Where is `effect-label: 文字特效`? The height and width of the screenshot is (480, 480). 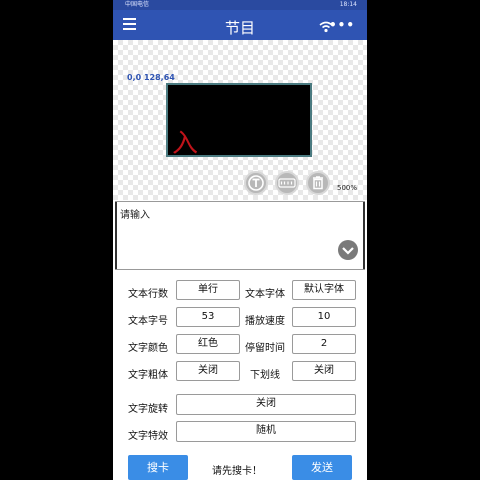 effect-label: 文字特效 is located at coordinates (148, 436).